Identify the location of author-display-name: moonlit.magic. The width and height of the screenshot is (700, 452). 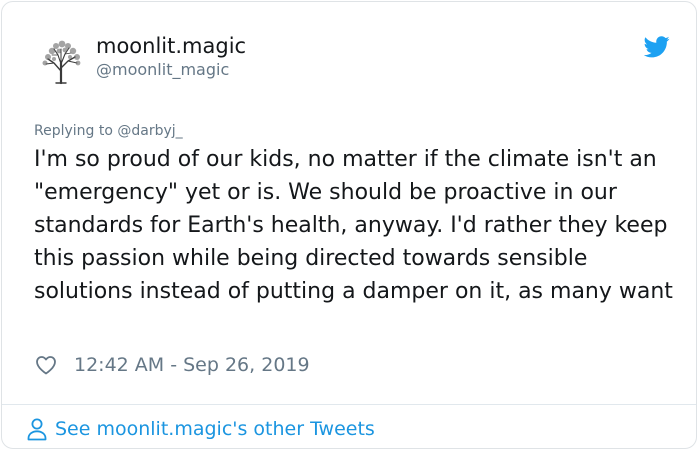
(171, 46).